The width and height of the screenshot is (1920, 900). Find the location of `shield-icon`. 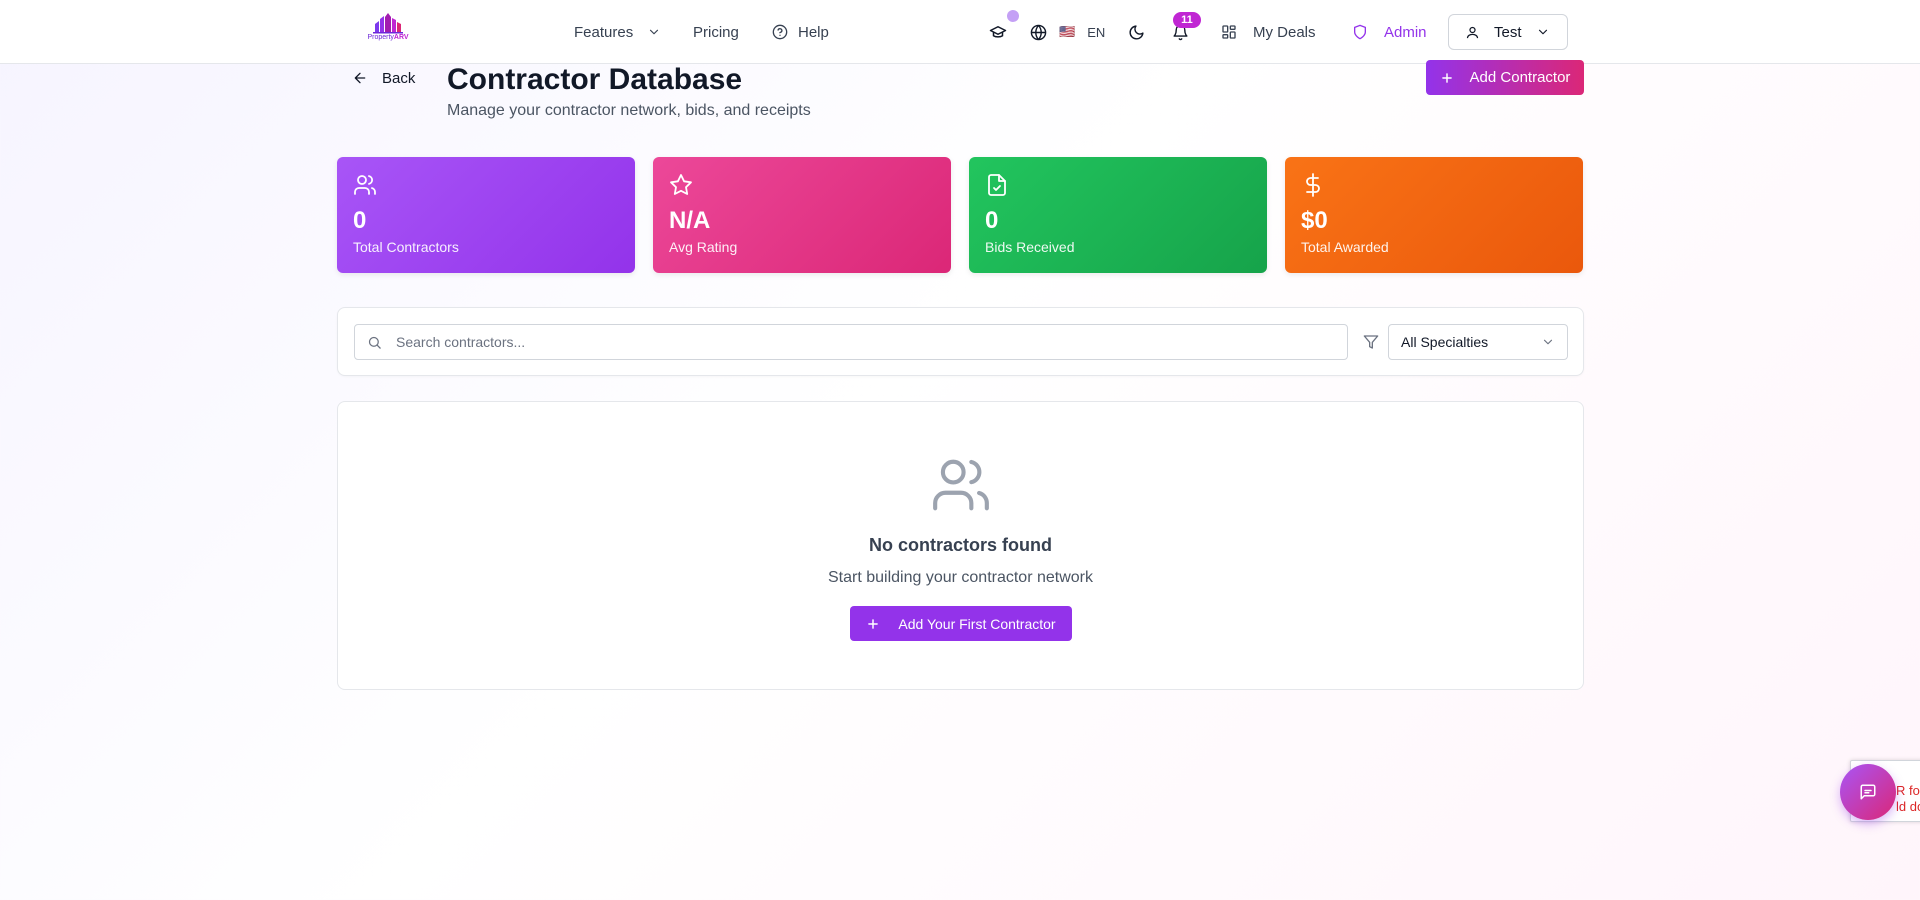

shield-icon is located at coordinates (1360, 32).